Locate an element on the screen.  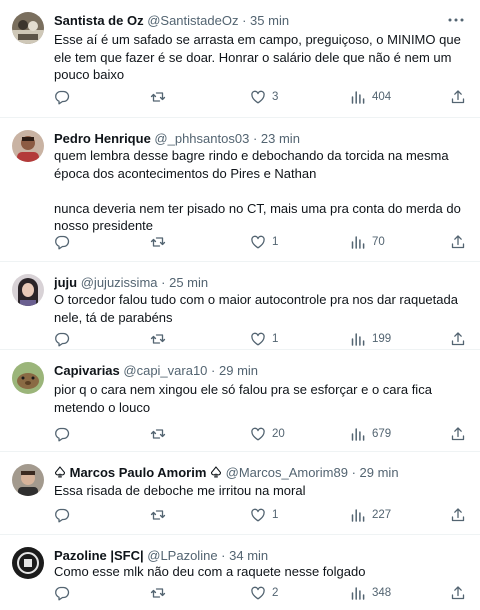
user-handle: @_phhsantos03 is located at coordinates (201, 138).